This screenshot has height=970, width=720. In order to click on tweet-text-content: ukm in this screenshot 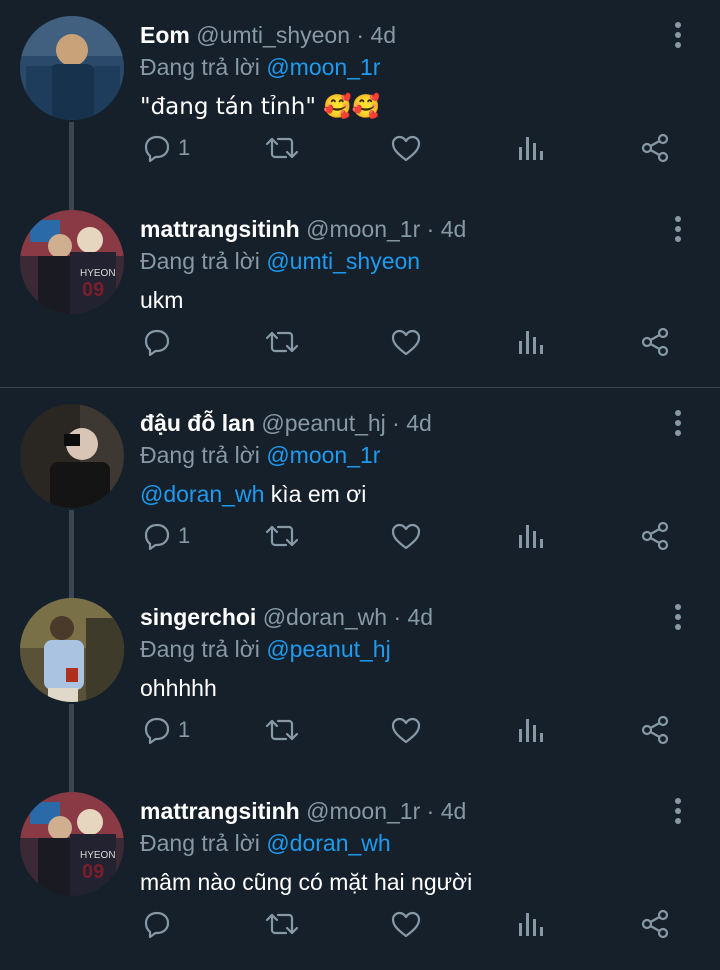, I will do `click(162, 300)`.